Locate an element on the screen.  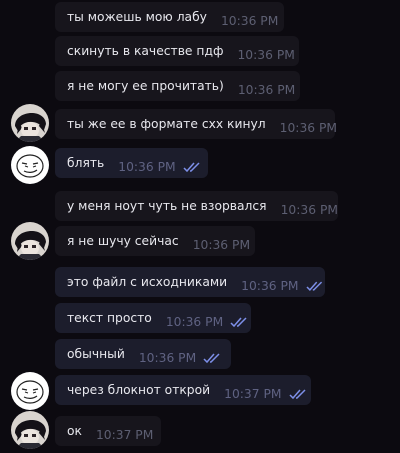
message-text: я не шучу сейчас is located at coordinates (123, 241).